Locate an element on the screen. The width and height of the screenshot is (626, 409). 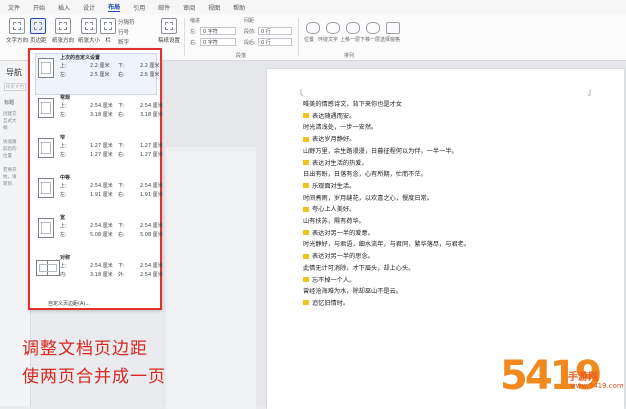
nav-tab-headings: 标题 is located at coordinates (9, 102).